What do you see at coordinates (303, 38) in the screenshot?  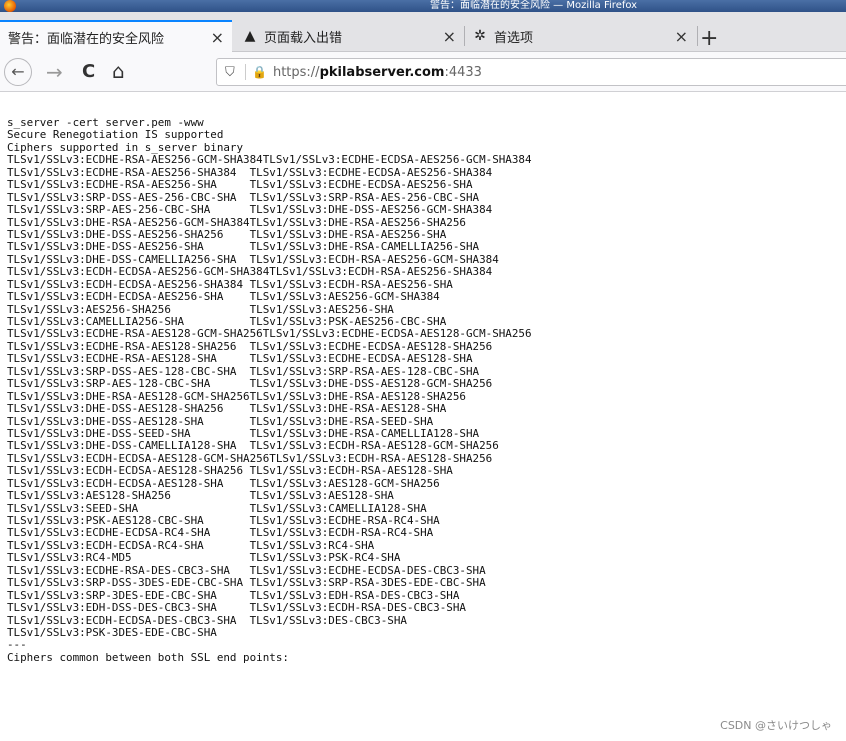 I see `tab-label: 页面载入出错` at bounding box center [303, 38].